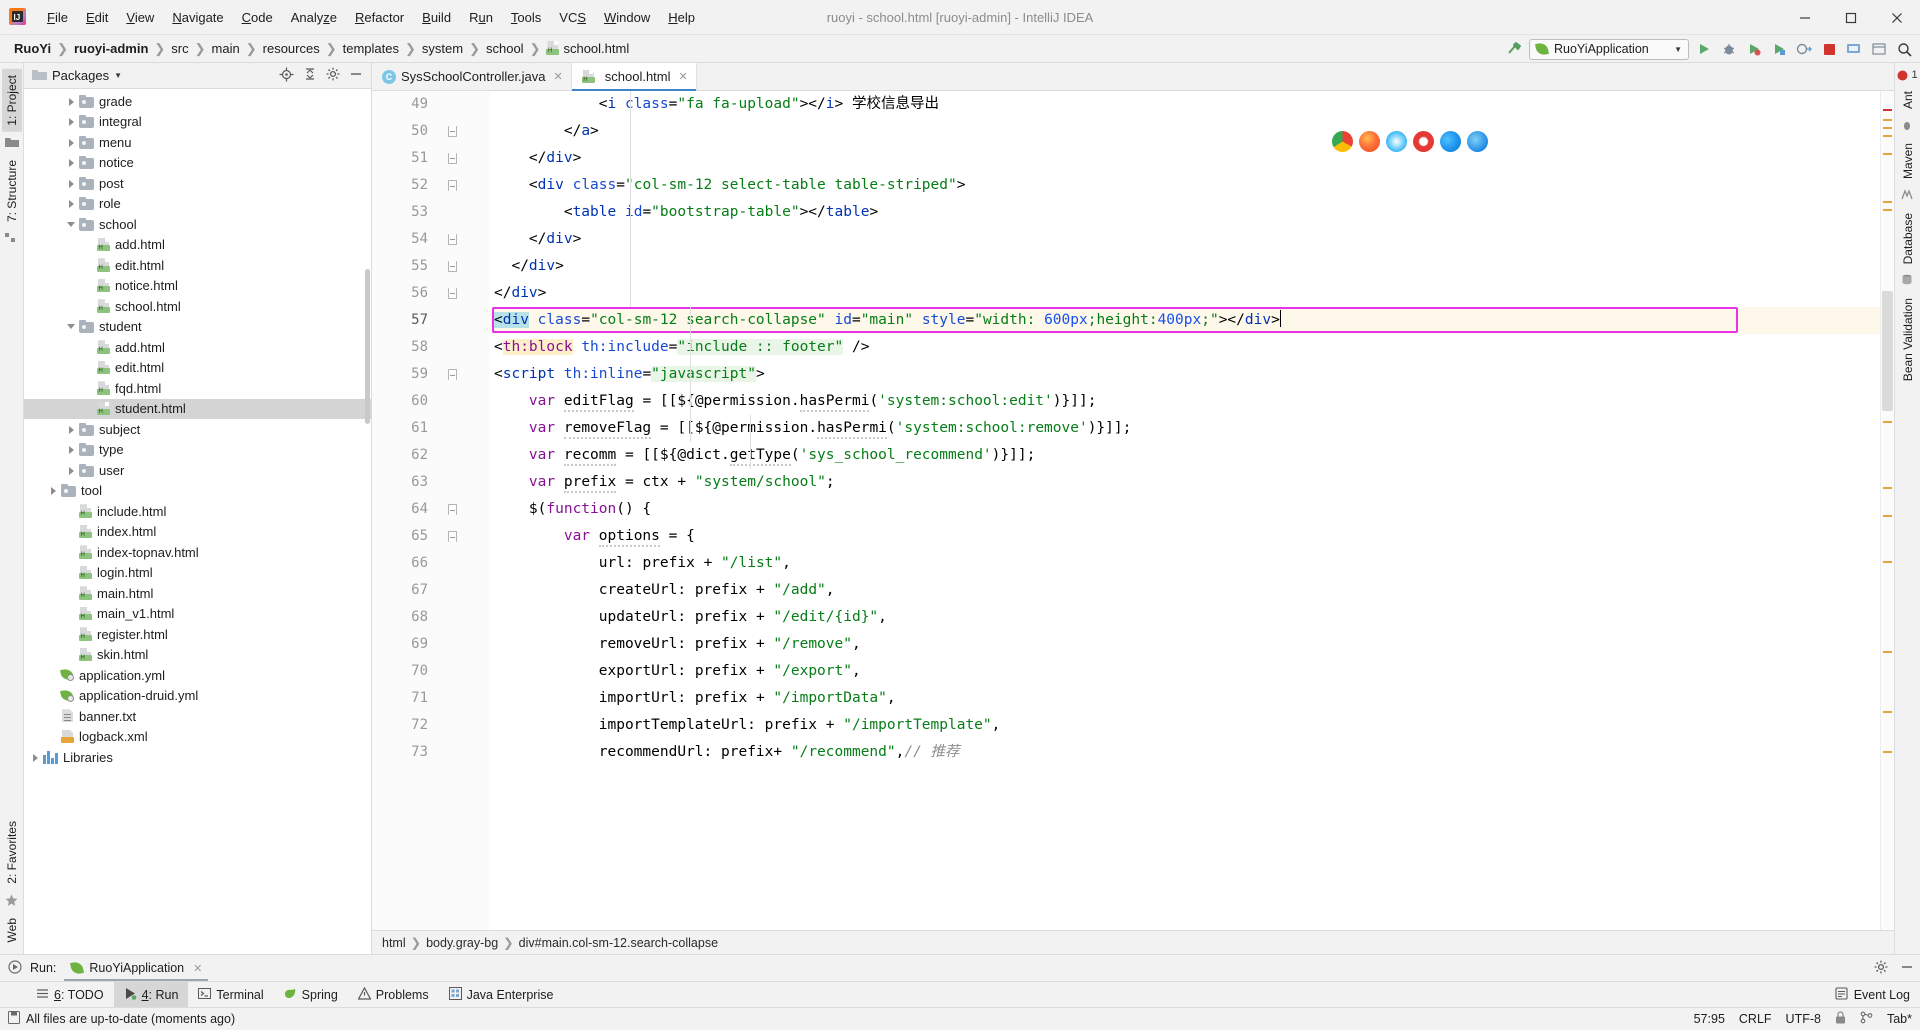 The height and width of the screenshot is (1030, 1920). Describe the element at coordinates (71, 326) in the screenshot. I see `chevron-down-icon` at that location.